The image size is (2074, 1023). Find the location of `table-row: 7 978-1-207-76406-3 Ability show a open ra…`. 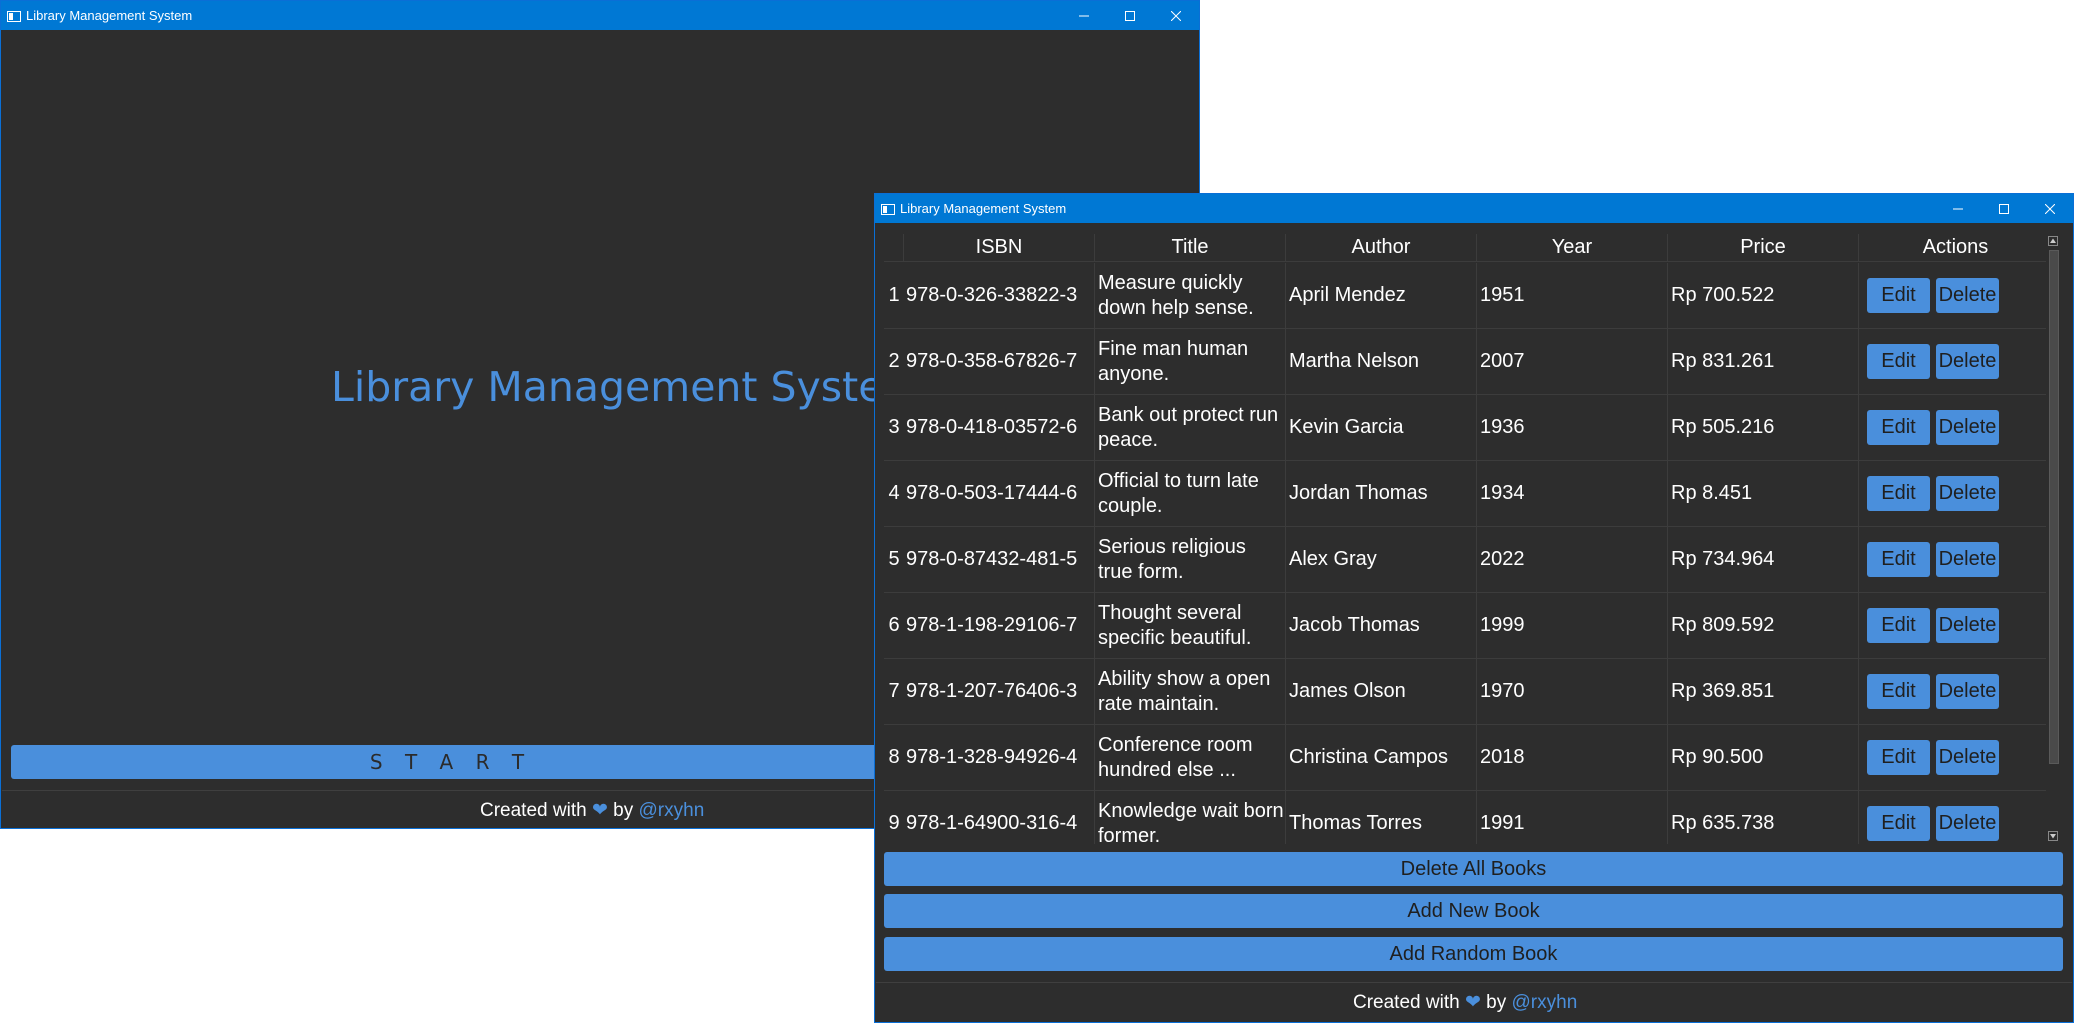

table-row: 7 978-1-207-76406-3 Ability show a open ra… is located at coordinates (1468, 692).